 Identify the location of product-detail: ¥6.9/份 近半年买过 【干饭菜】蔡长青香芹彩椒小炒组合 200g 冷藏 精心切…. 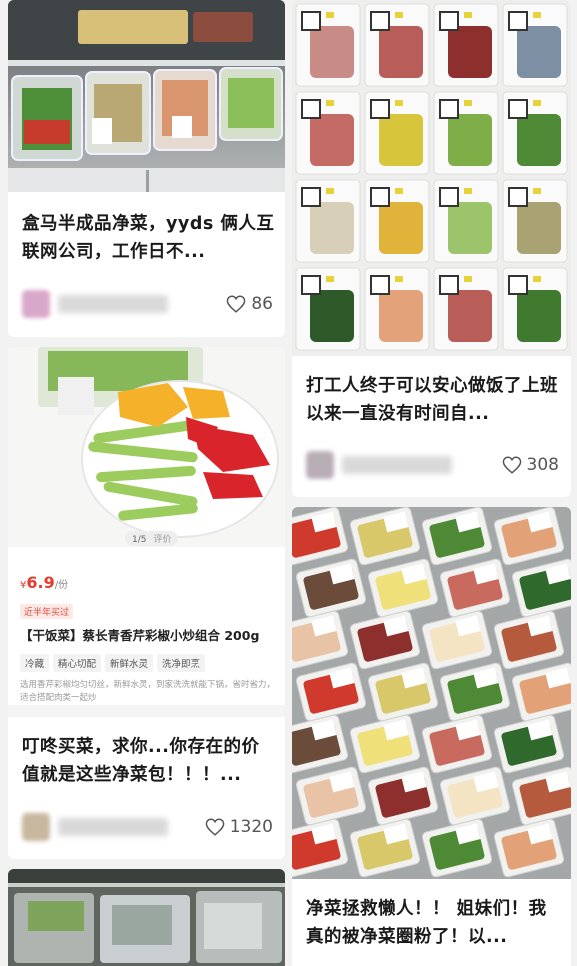
(146, 630).